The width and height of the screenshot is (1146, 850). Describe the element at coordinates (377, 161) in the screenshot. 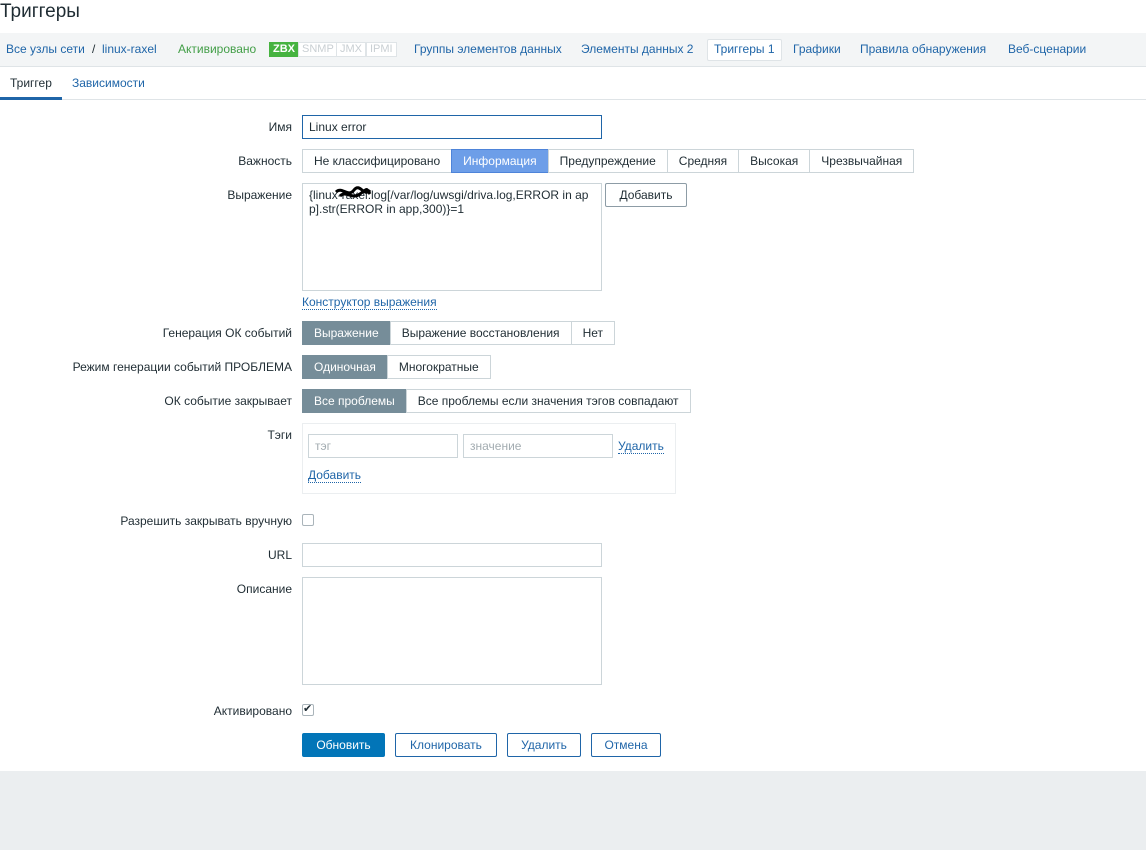

I see `severity-not-classified: Не классифицировано` at that location.